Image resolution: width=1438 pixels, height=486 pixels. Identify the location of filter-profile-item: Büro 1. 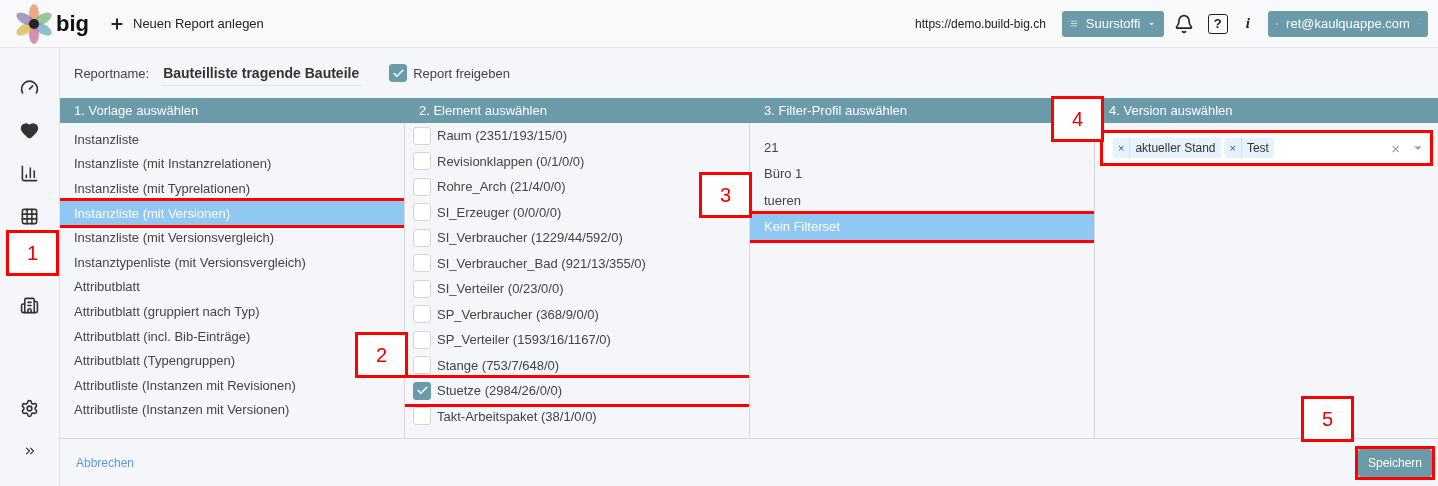
(781, 173).